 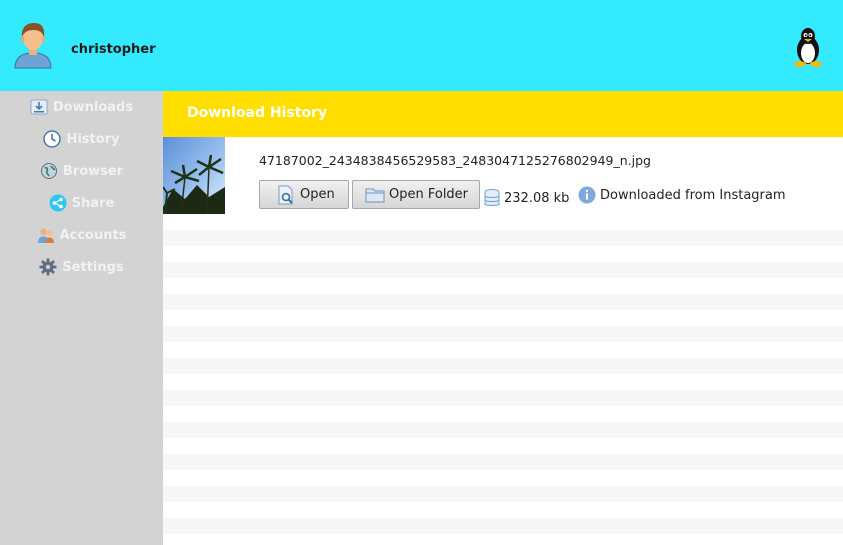 I want to click on sidebar-item-label: History, so click(x=93, y=139).